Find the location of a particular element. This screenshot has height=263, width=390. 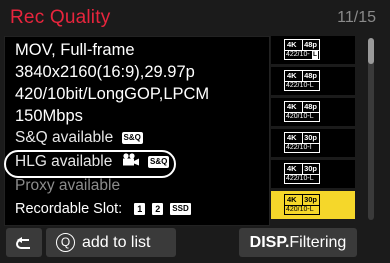

quality-chip: 4K 48p 420/10-L is located at coordinates (302, 111).